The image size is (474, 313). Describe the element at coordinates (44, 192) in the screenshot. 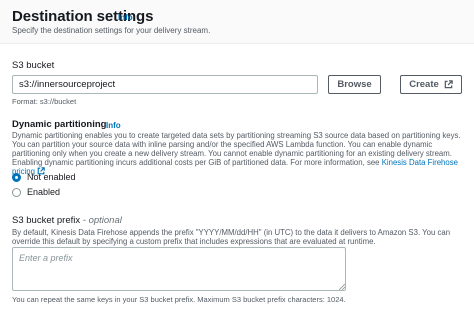

I see `radio-enabled-label: Enabled` at that location.